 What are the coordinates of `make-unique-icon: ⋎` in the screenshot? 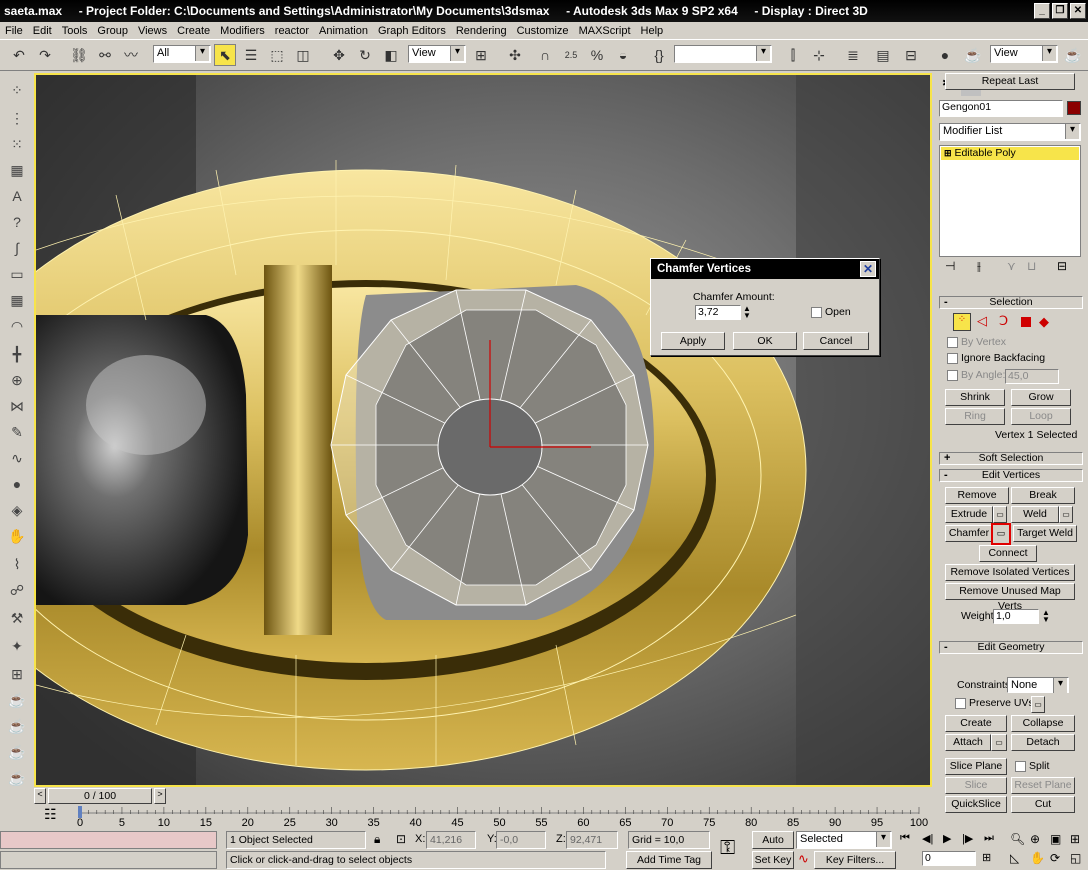 It's located at (1011, 266).